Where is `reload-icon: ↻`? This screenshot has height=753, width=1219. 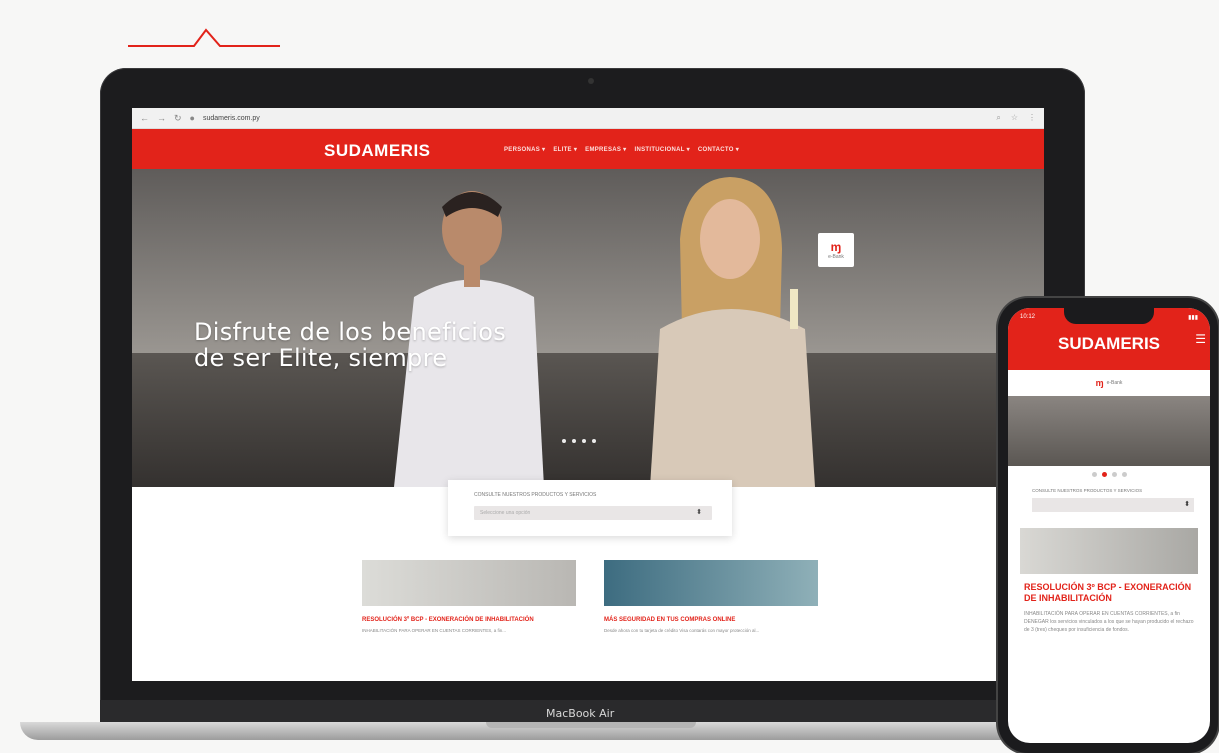
reload-icon: ↻ is located at coordinates (178, 118).